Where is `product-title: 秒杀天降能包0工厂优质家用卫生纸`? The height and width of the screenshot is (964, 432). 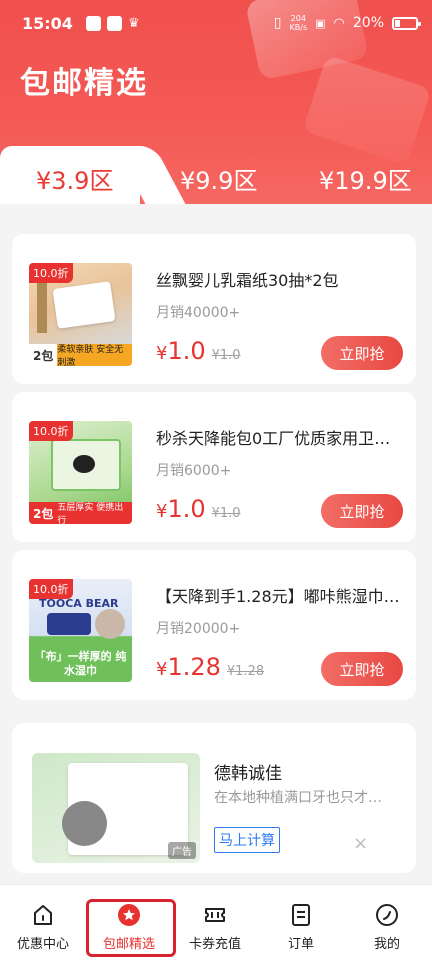
product-title: 秒杀天降能包0工厂优质家用卫生纸 is located at coordinates (278, 437).